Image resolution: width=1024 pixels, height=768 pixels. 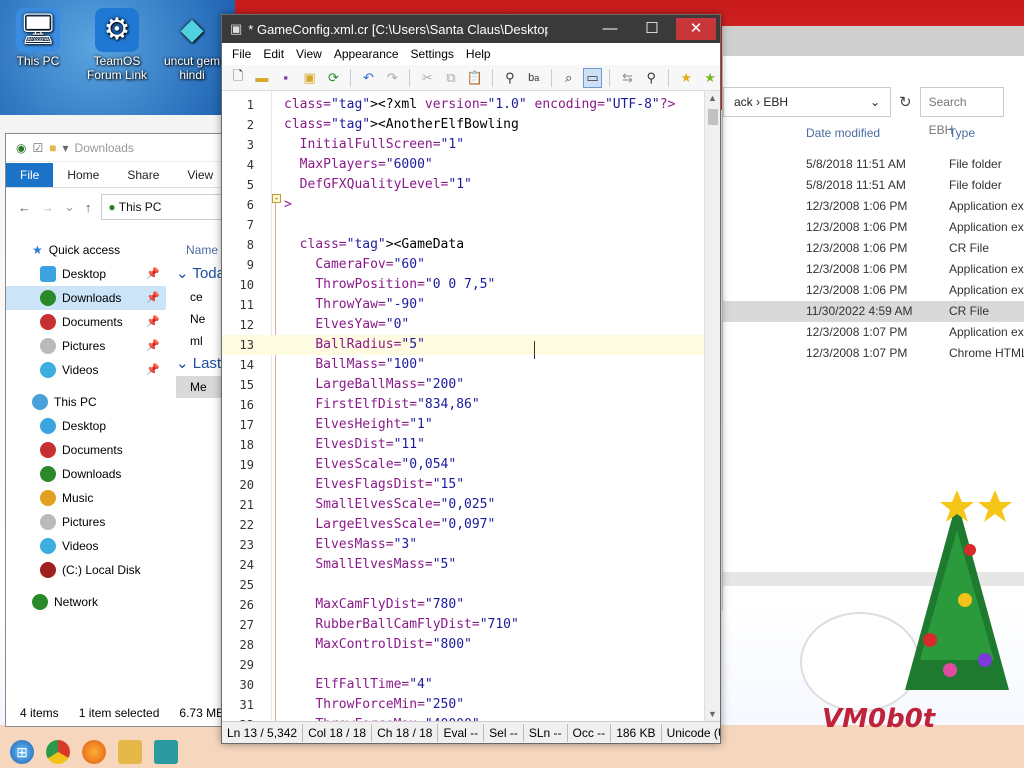 What do you see at coordinates (241, 54) in the screenshot?
I see `menu-file: File` at bounding box center [241, 54].